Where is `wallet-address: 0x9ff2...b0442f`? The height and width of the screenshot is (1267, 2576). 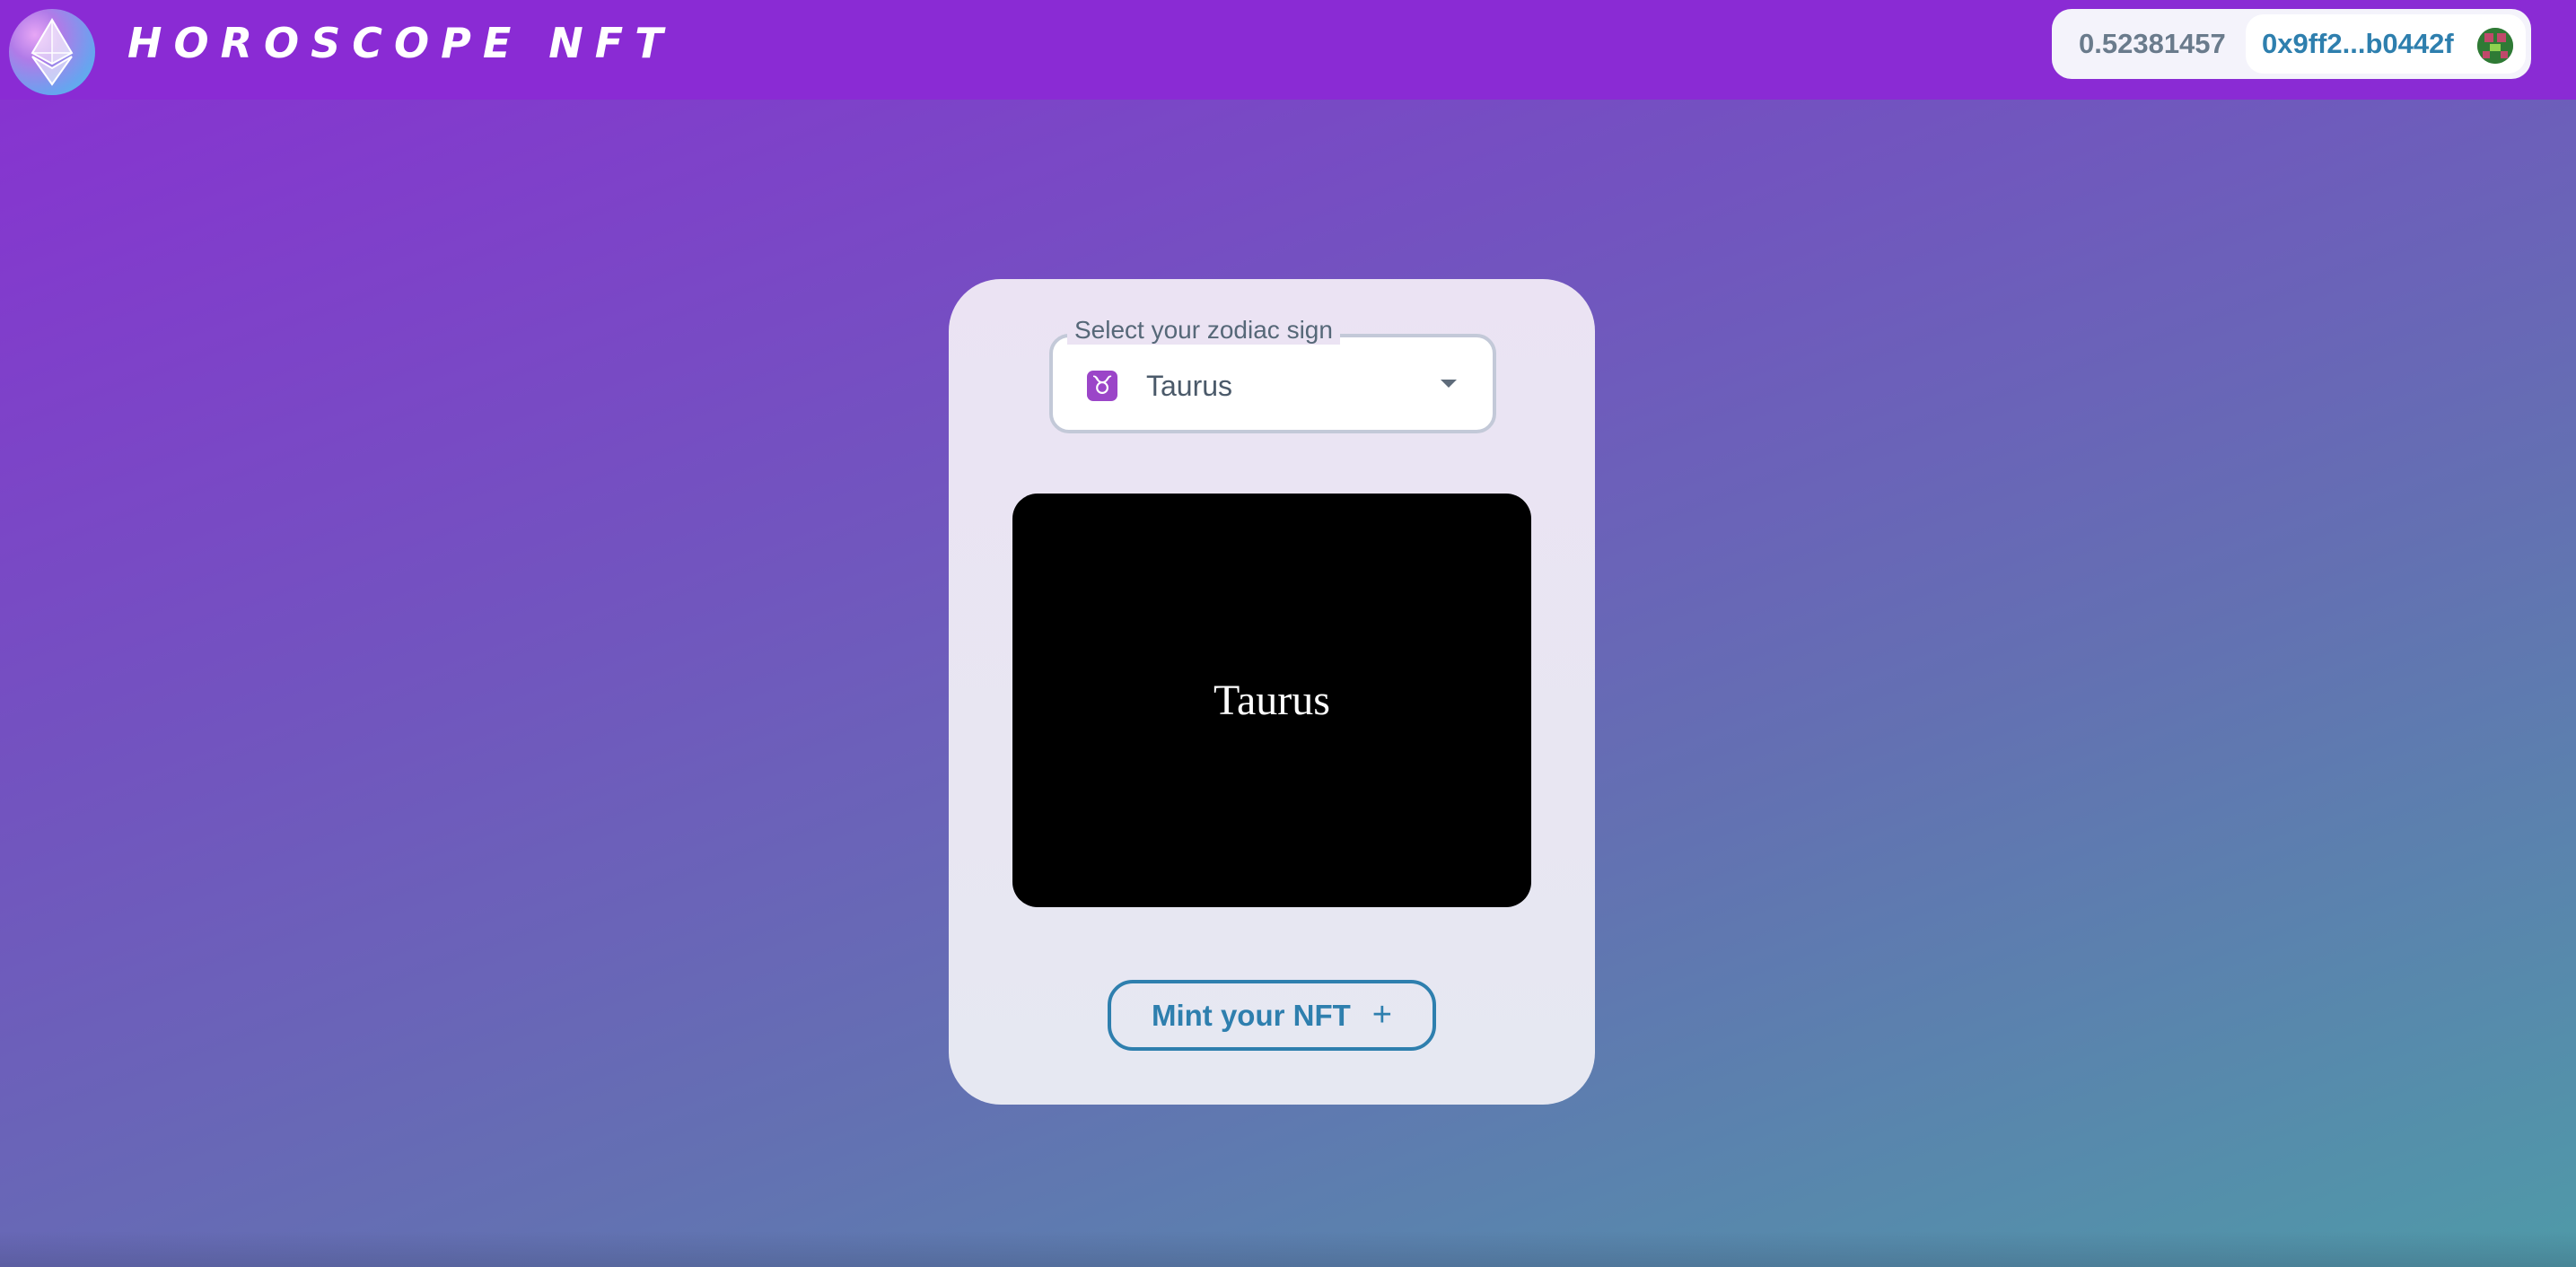
wallet-address: 0x9ff2...b0442f is located at coordinates (2358, 43).